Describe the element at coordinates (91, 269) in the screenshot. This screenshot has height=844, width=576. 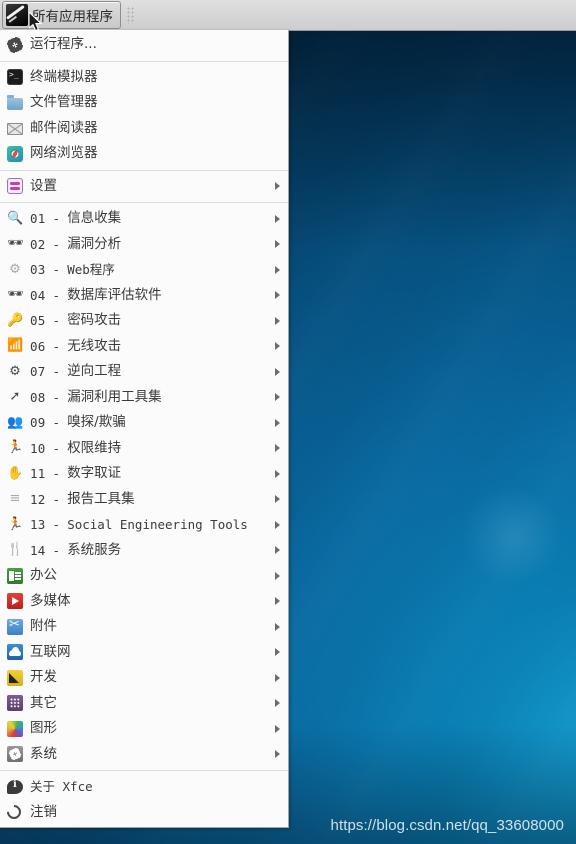
I see `menu-item-label: Web程序` at that location.